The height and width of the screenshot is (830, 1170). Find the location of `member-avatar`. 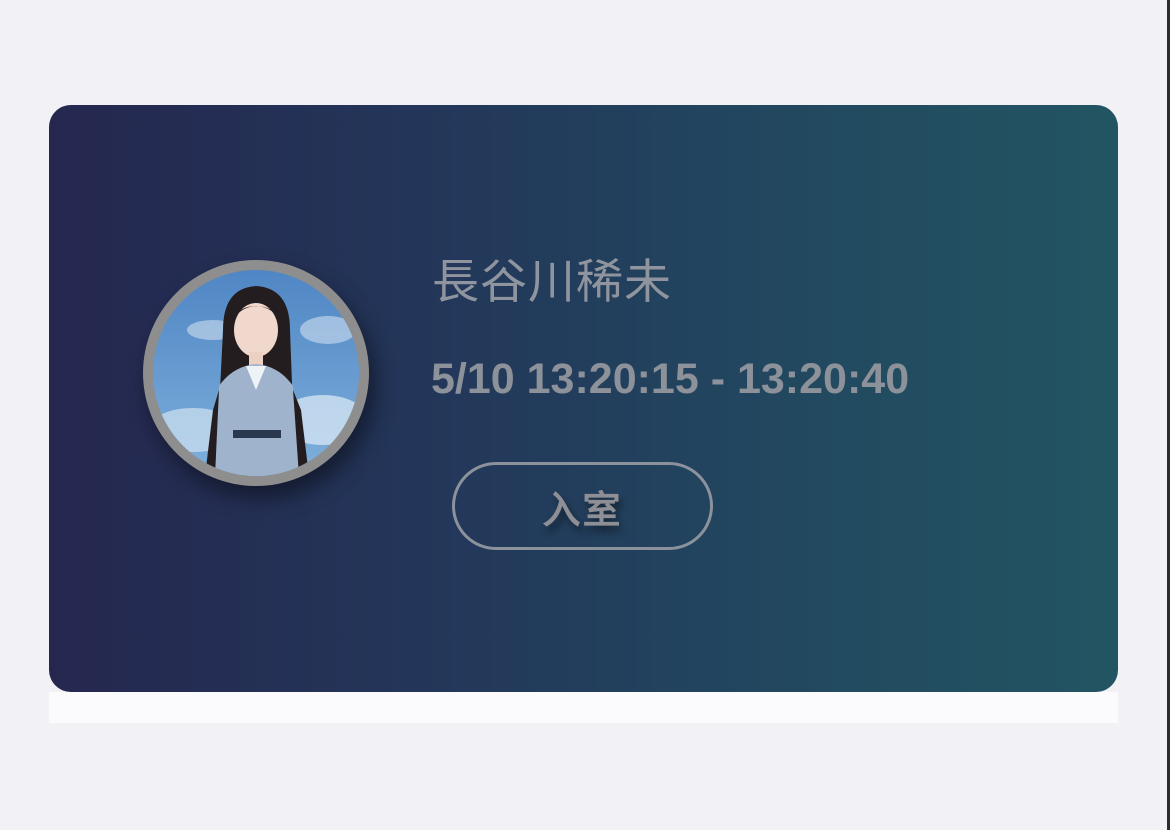

member-avatar is located at coordinates (256, 373).